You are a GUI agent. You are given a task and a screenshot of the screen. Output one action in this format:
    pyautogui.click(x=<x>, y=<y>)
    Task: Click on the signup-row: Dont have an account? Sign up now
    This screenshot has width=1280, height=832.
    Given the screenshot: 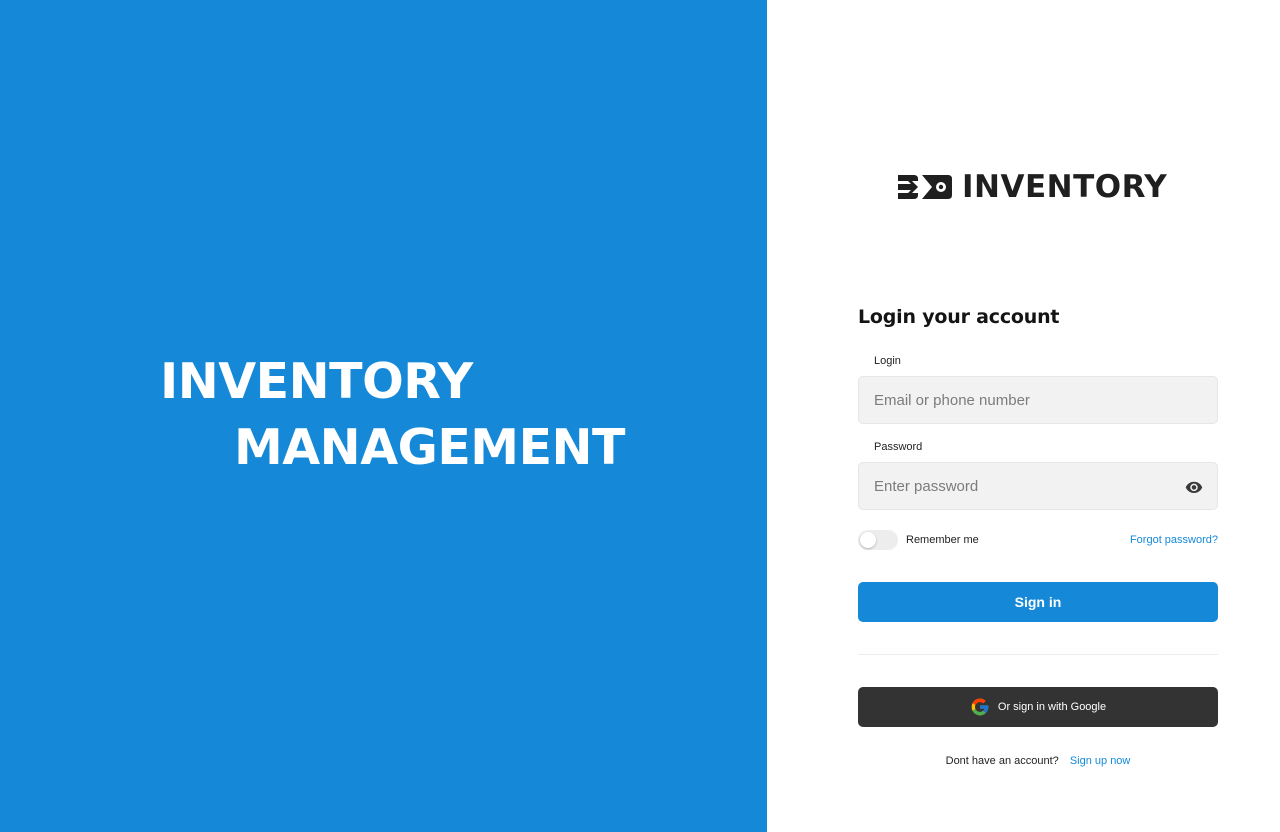 What is the action you would take?
    pyautogui.click(x=1038, y=761)
    